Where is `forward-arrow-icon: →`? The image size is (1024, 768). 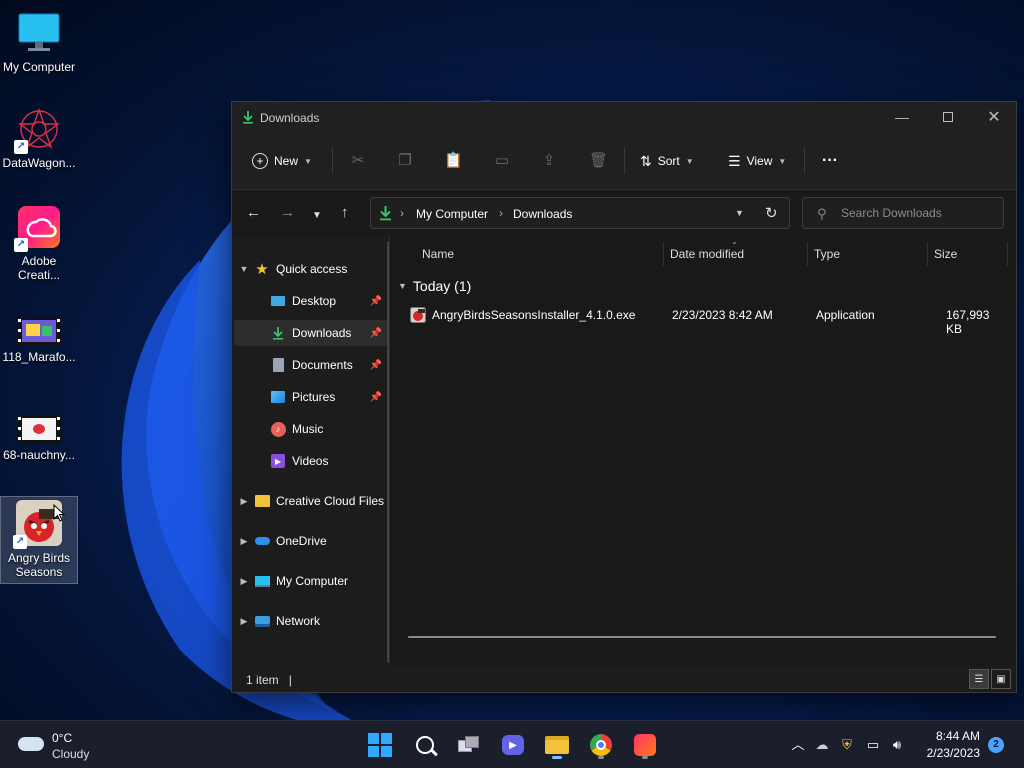 forward-arrow-icon: → is located at coordinates (287, 213).